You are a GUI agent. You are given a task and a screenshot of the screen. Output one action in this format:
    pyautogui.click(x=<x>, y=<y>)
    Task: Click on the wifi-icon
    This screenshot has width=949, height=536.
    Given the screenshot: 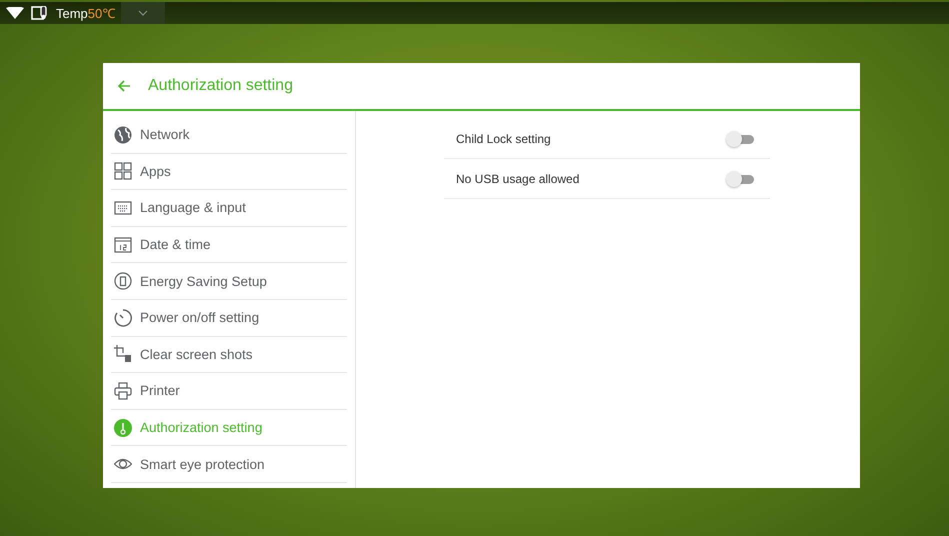 What is the action you would take?
    pyautogui.click(x=15, y=13)
    